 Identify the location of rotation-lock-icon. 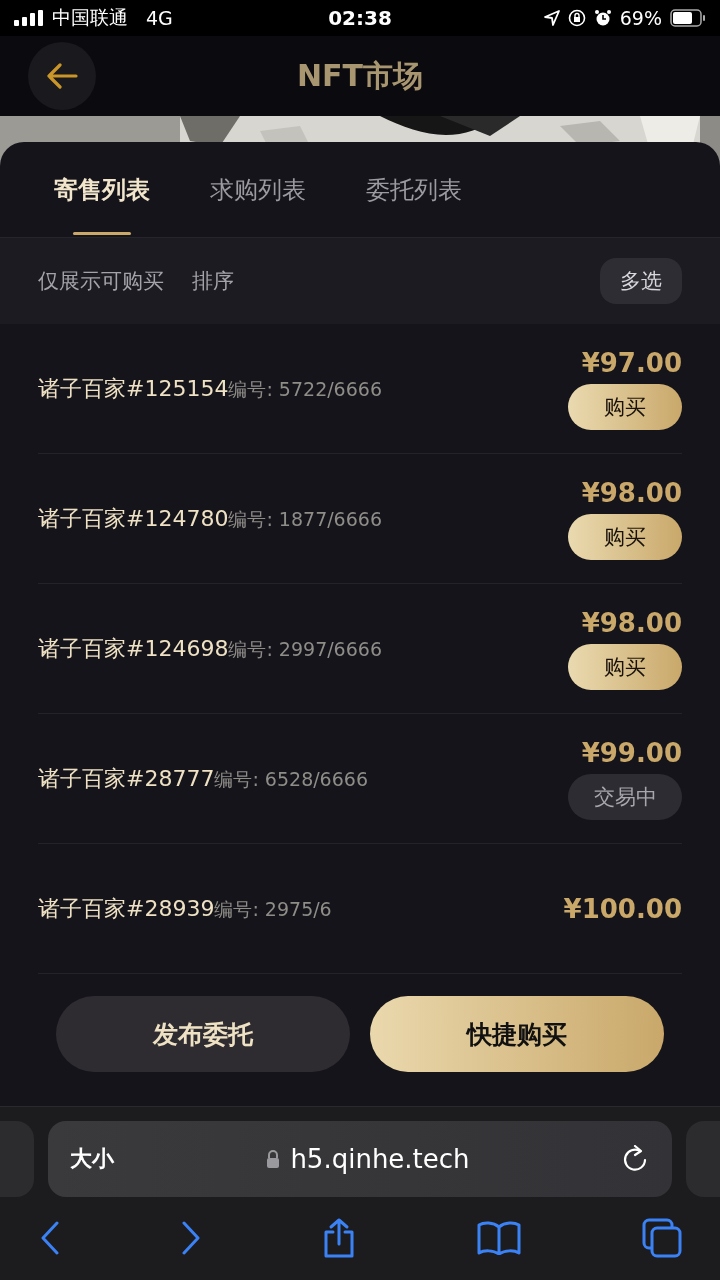
(576, 18).